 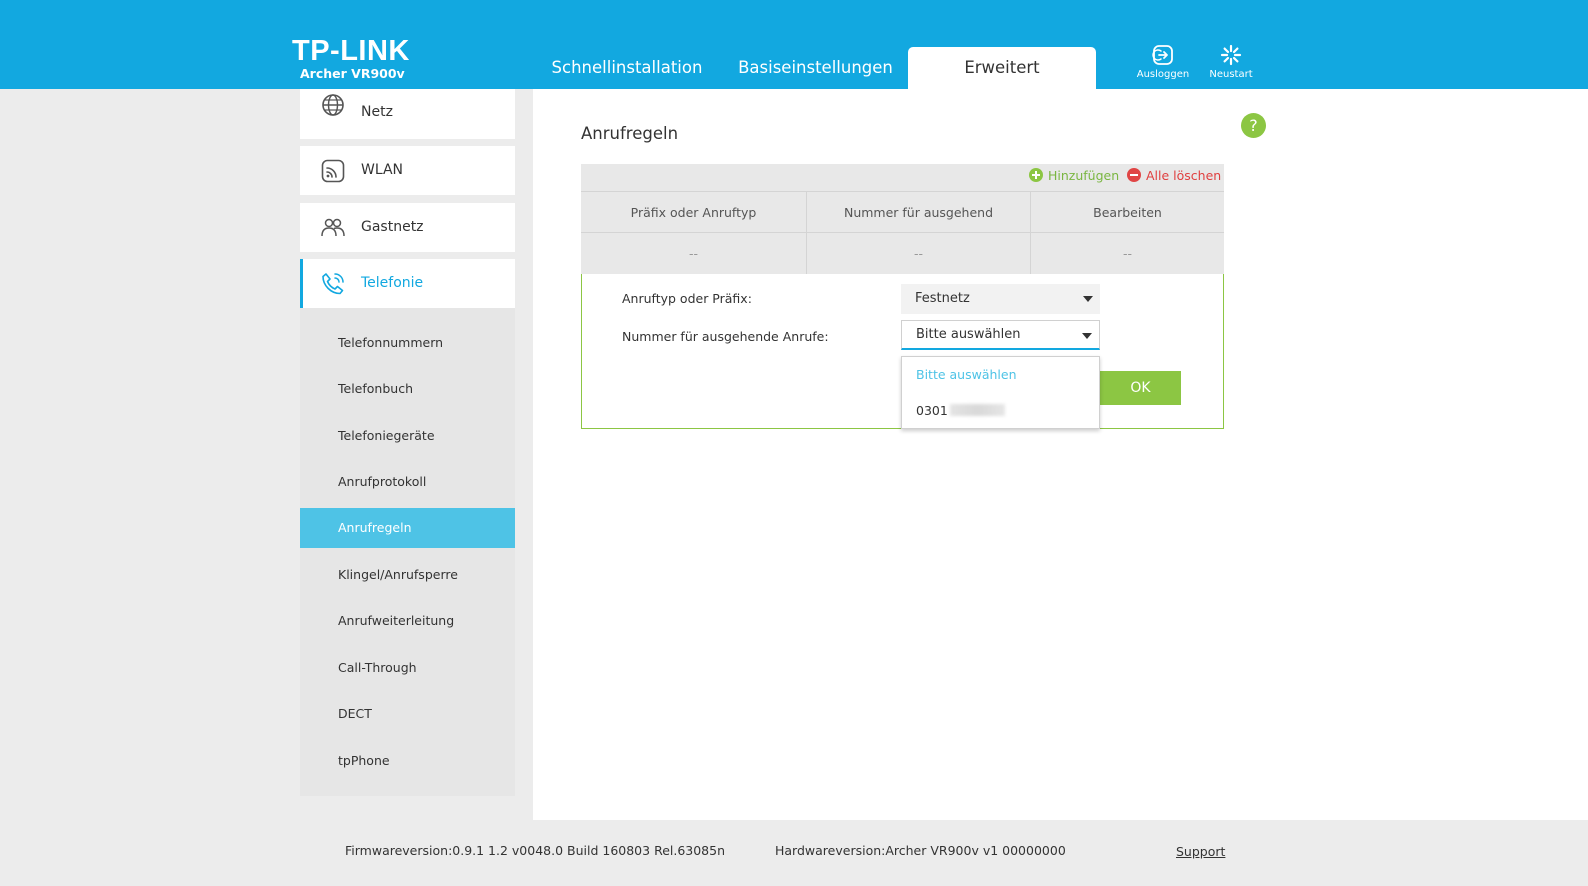 I want to click on delete-all-button: Alle löschen, so click(x=1174, y=176).